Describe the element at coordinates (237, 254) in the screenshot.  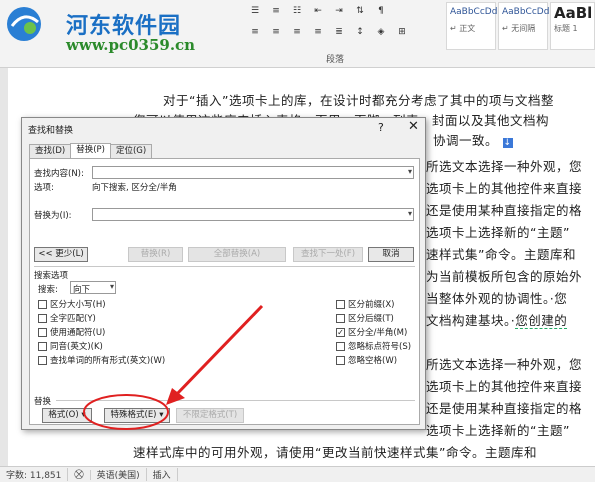
I see `replace-all-button: 全部替换(A)` at that location.